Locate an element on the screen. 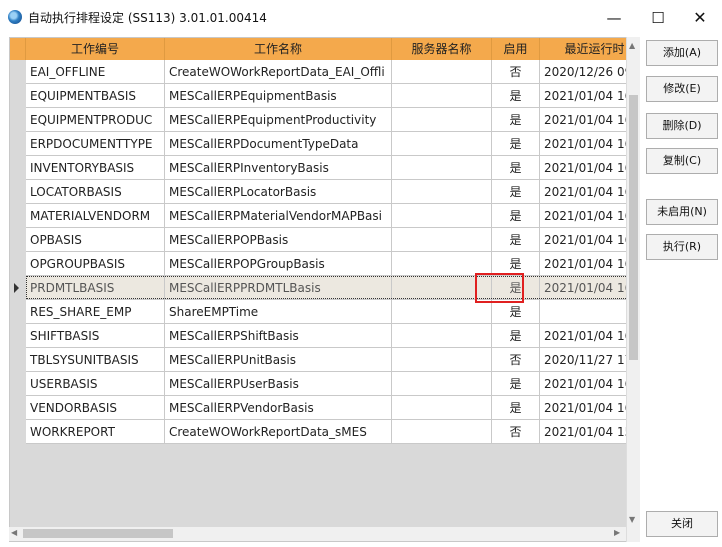 Image resolution: width=722 pixels, height=547 pixels. cell-job-name: MESCallERPDocumentTypeData is located at coordinates (278, 144).